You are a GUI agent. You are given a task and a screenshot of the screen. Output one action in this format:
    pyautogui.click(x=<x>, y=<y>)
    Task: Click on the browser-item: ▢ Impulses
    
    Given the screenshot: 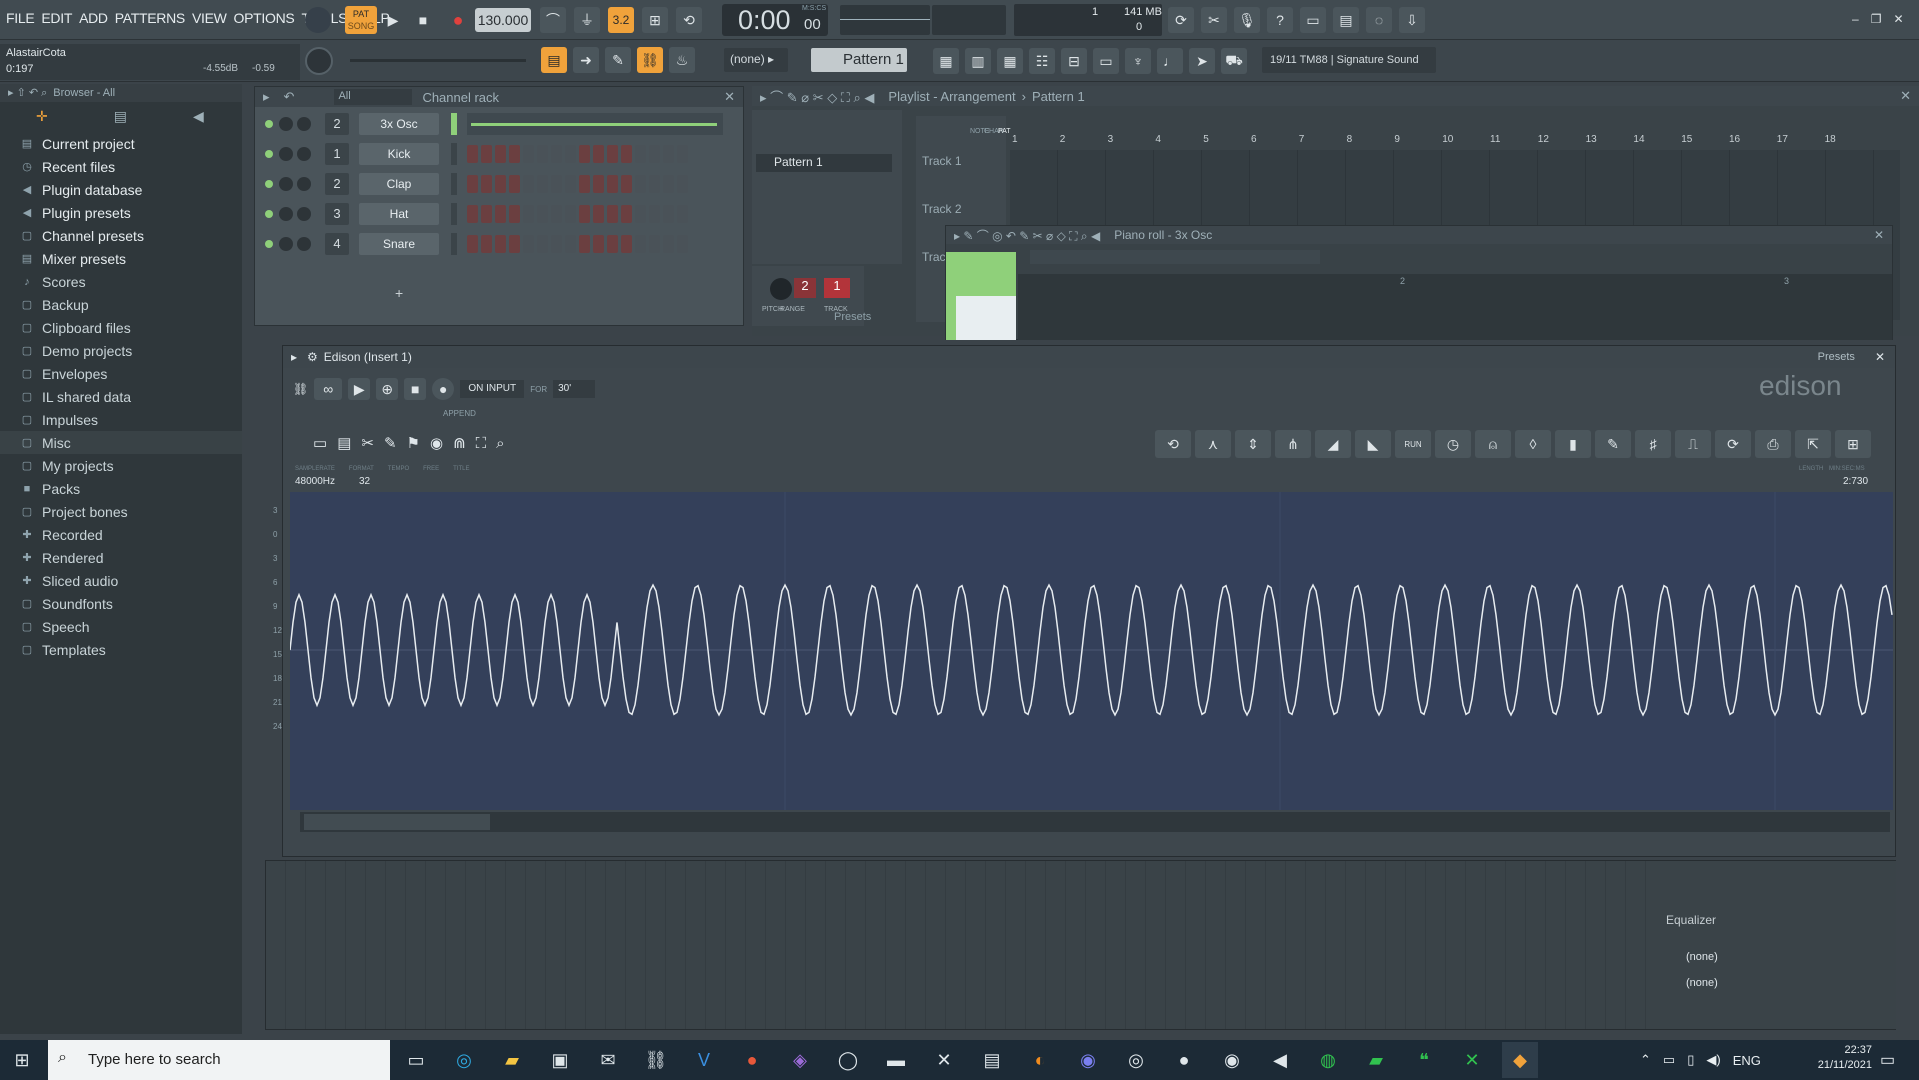 What is the action you would take?
    pyautogui.click(x=121, y=419)
    